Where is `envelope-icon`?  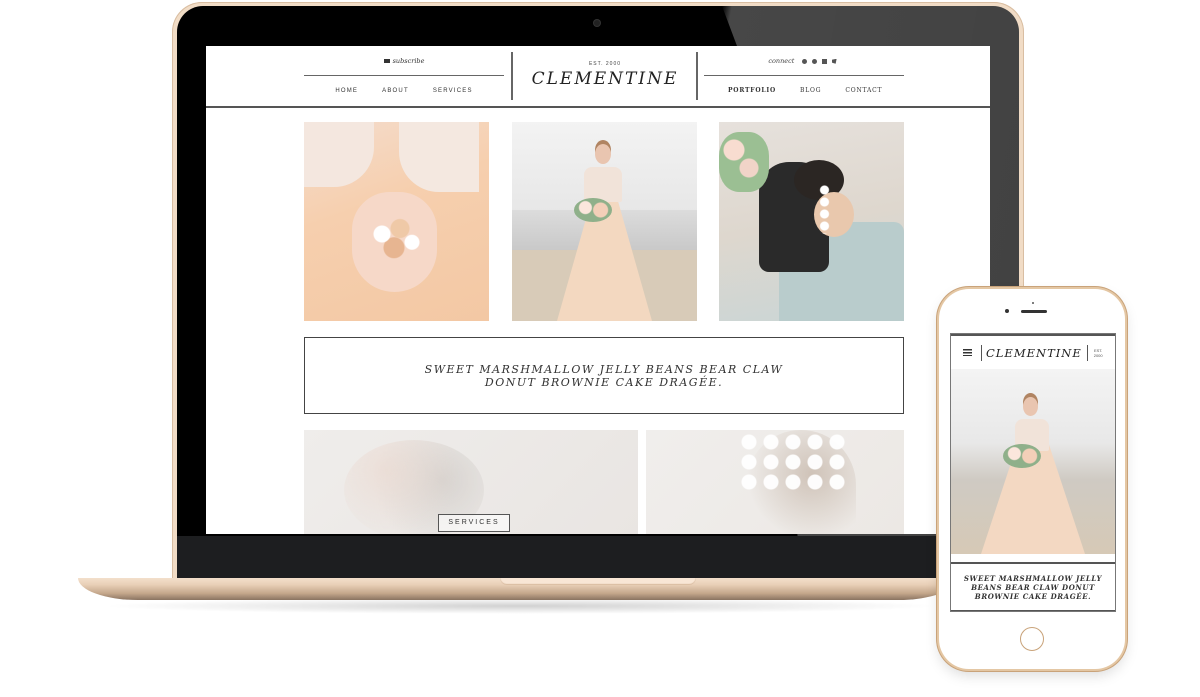
envelope-icon is located at coordinates (386, 61).